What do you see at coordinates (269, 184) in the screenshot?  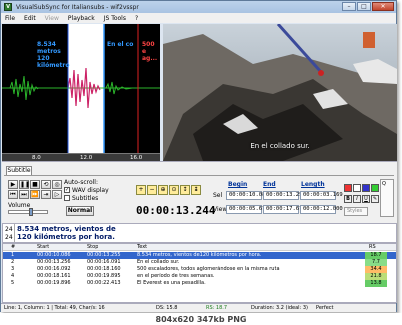 I see `end-header: End` at bounding box center [269, 184].